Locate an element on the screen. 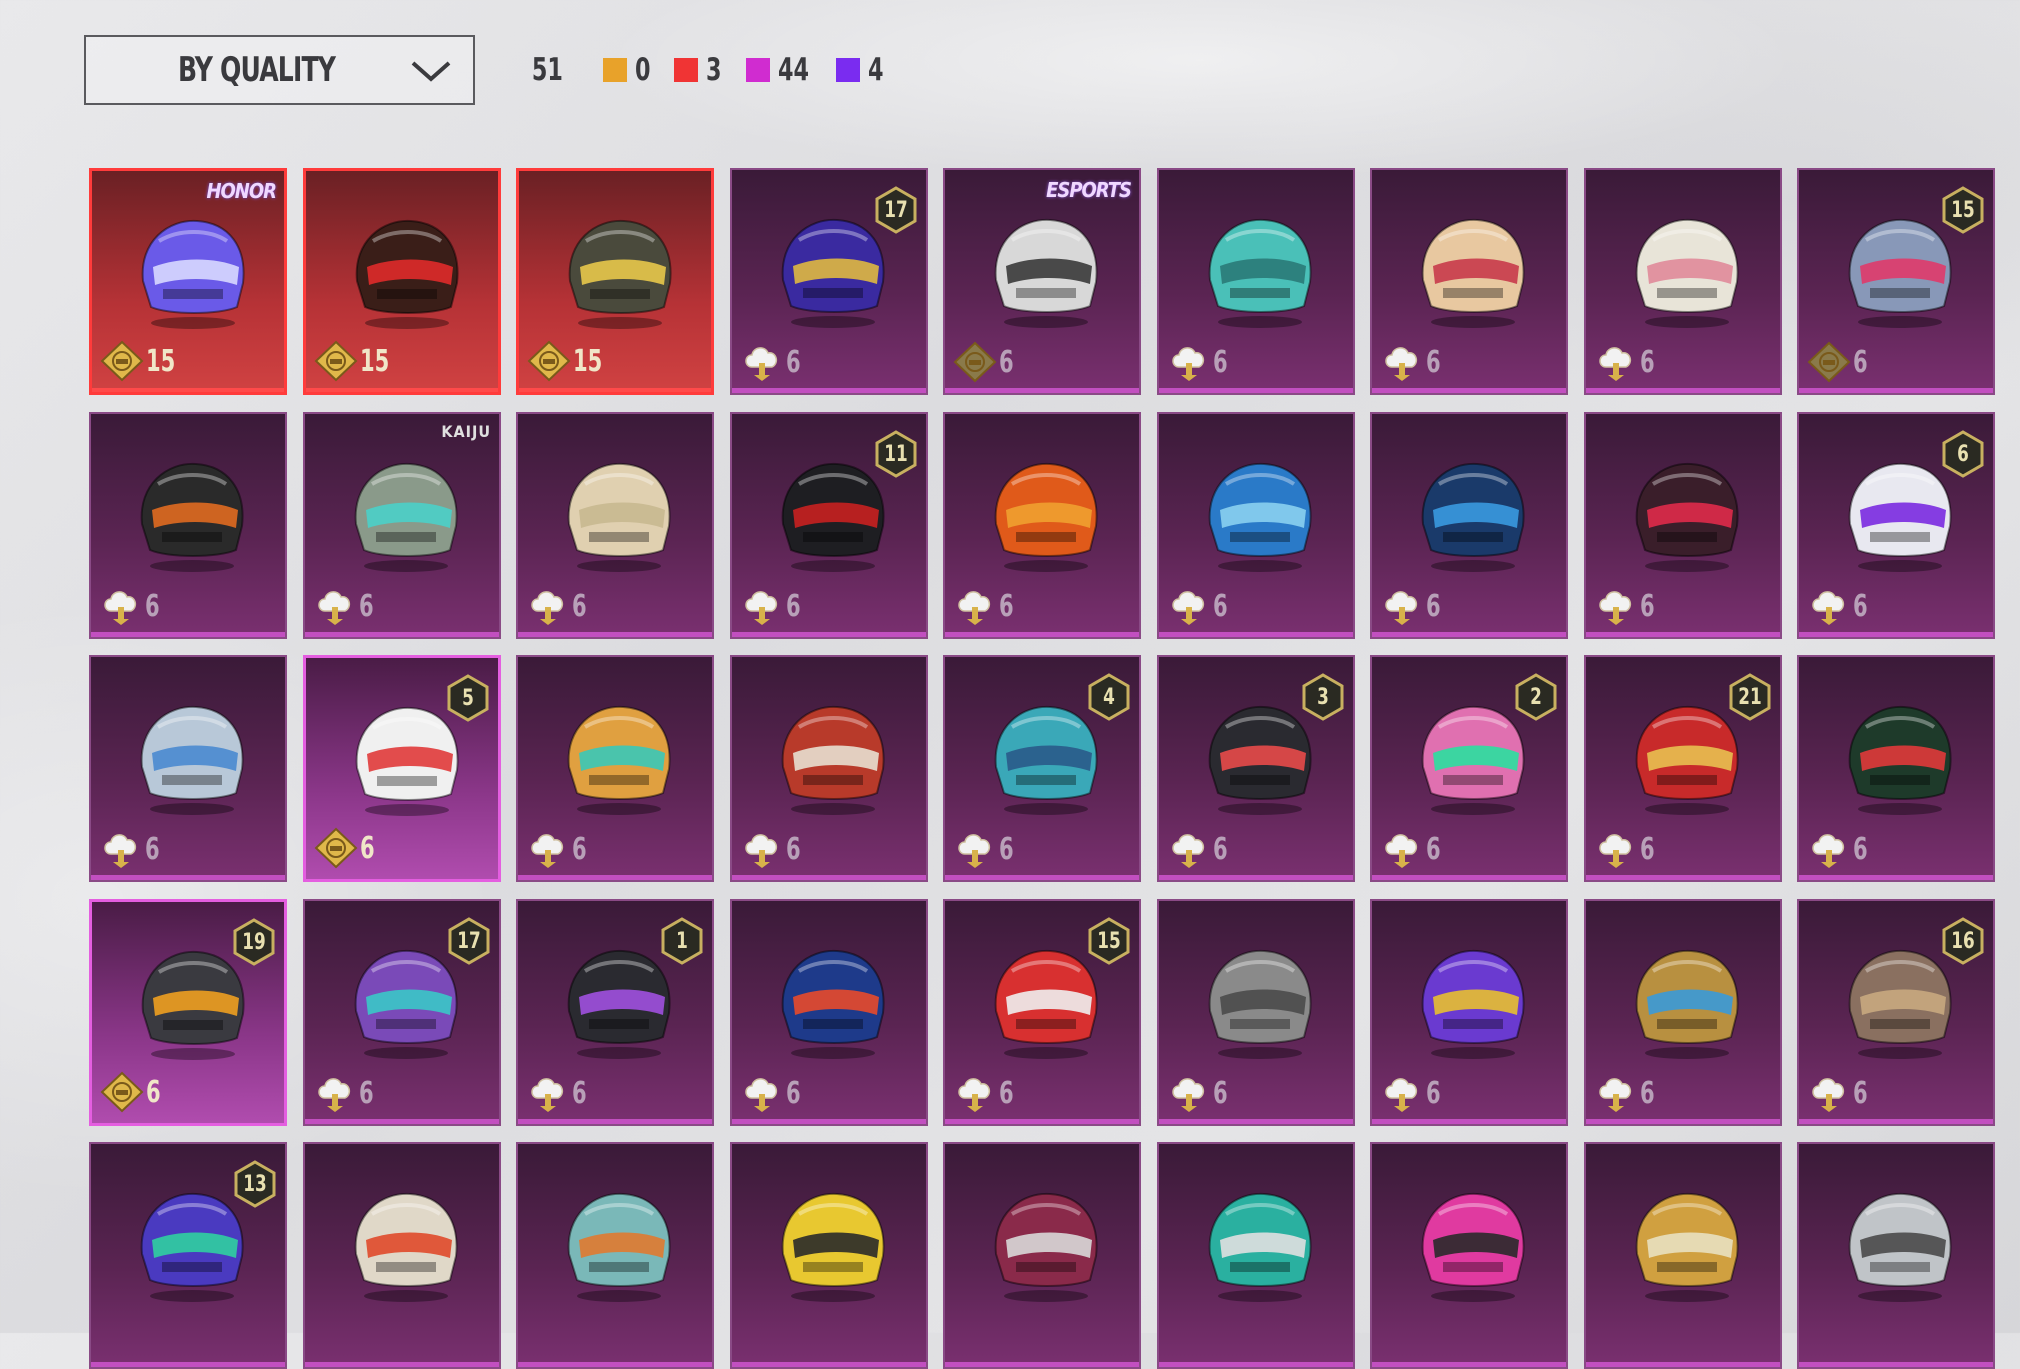  level-badge: 11 is located at coordinates (896, 454).